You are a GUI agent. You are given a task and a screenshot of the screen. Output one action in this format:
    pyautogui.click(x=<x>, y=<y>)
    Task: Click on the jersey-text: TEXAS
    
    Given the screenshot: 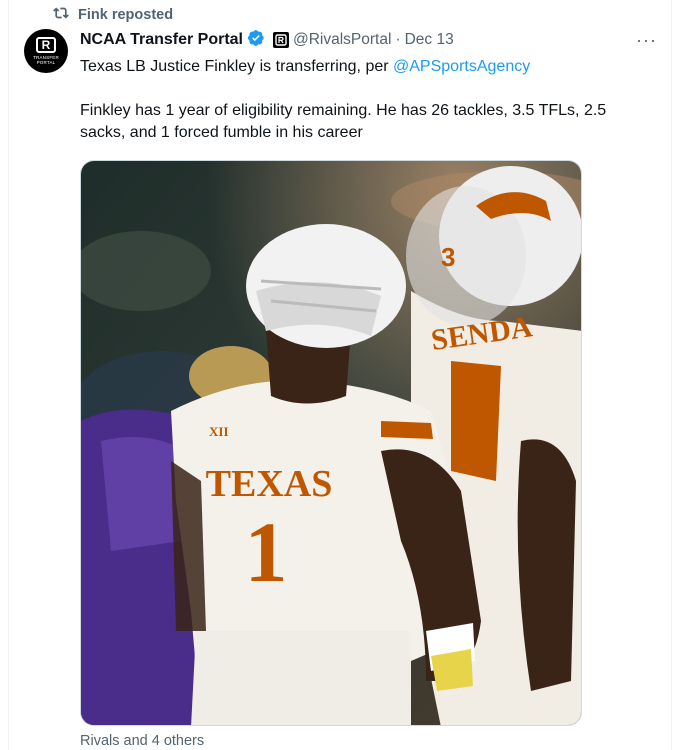 What is the action you would take?
    pyautogui.click(x=269, y=484)
    